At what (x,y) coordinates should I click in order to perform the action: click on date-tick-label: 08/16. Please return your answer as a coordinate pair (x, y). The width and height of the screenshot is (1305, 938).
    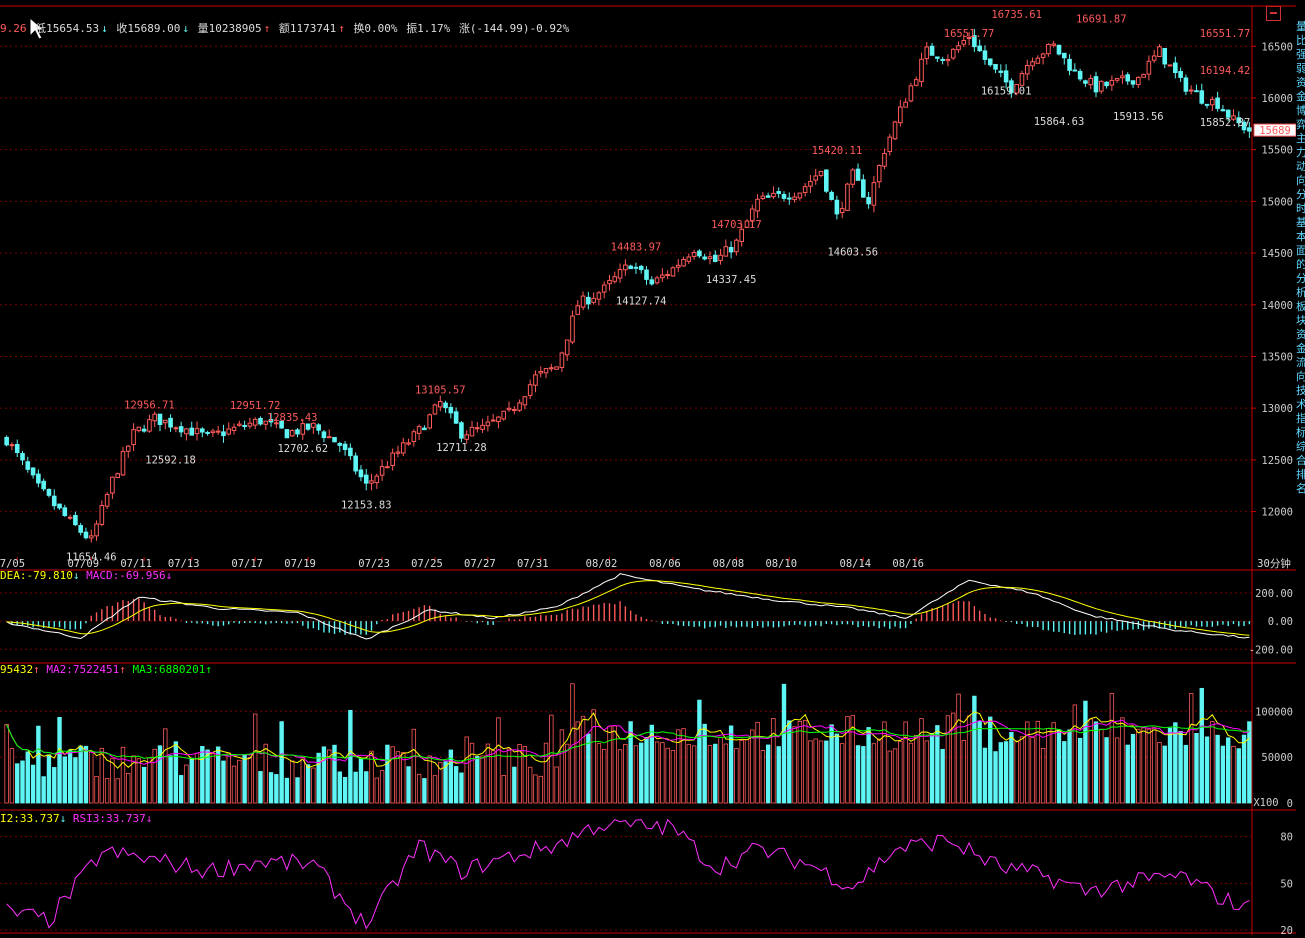
    Looking at the image, I should click on (908, 564).